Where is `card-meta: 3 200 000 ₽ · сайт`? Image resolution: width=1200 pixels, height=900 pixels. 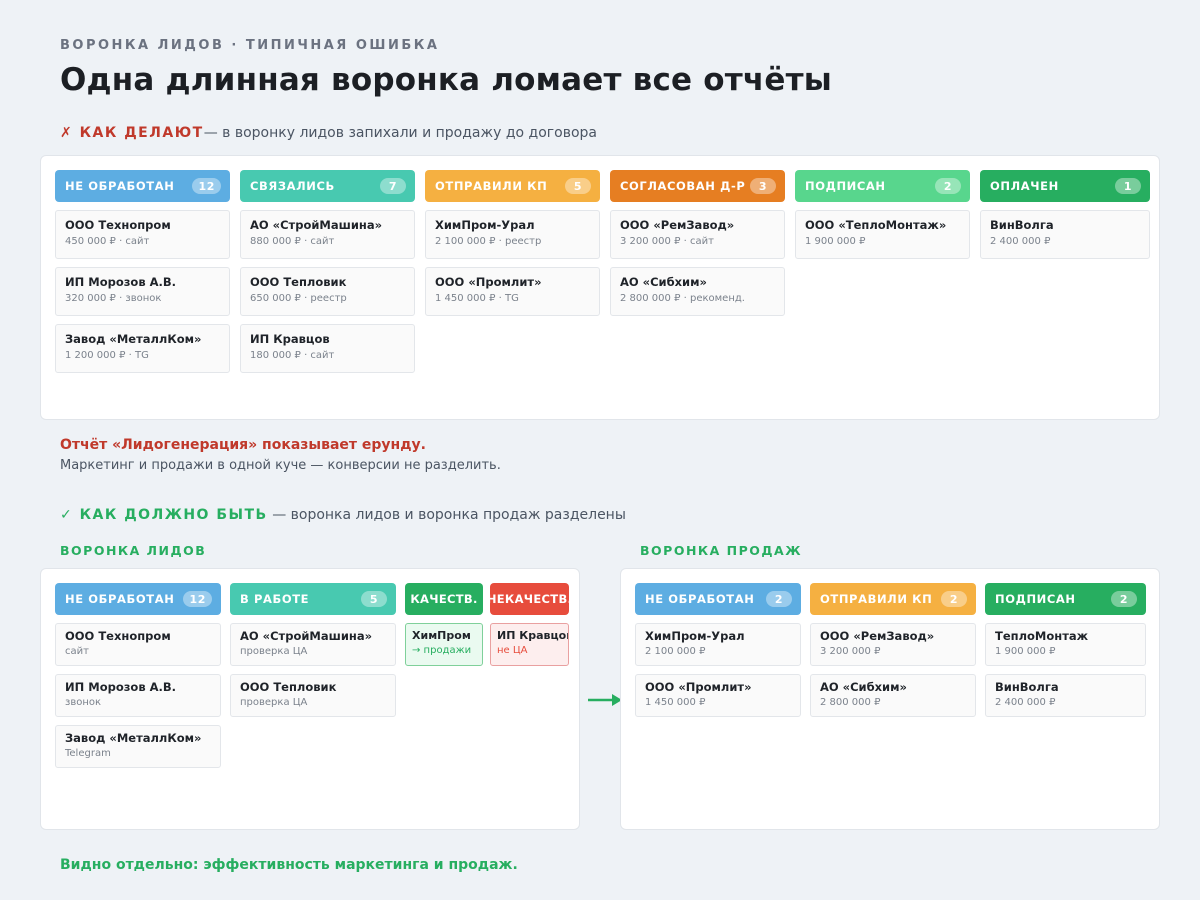
card-meta: 3 200 000 ₽ · сайт is located at coordinates (667, 241).